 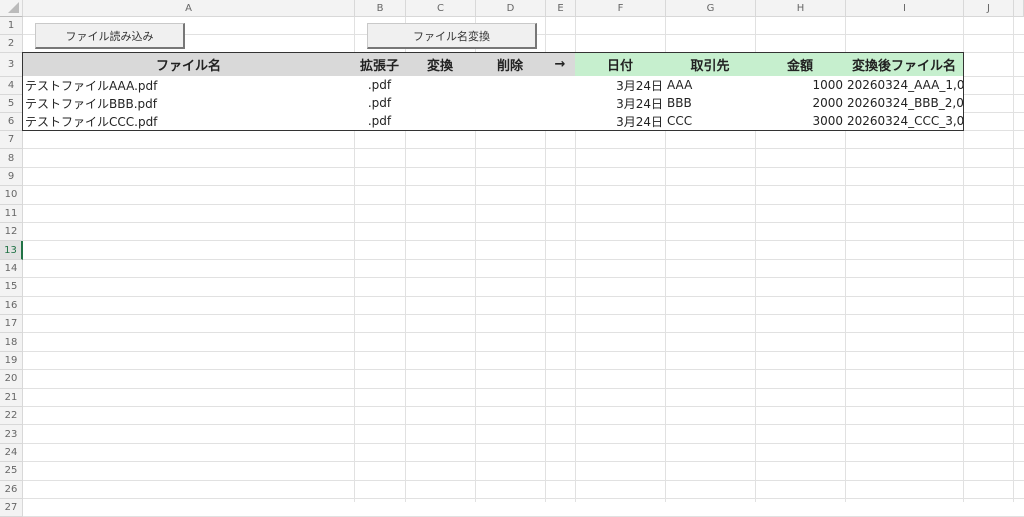 I want to click on row-header-17: 17, so click(x=11, y=324).